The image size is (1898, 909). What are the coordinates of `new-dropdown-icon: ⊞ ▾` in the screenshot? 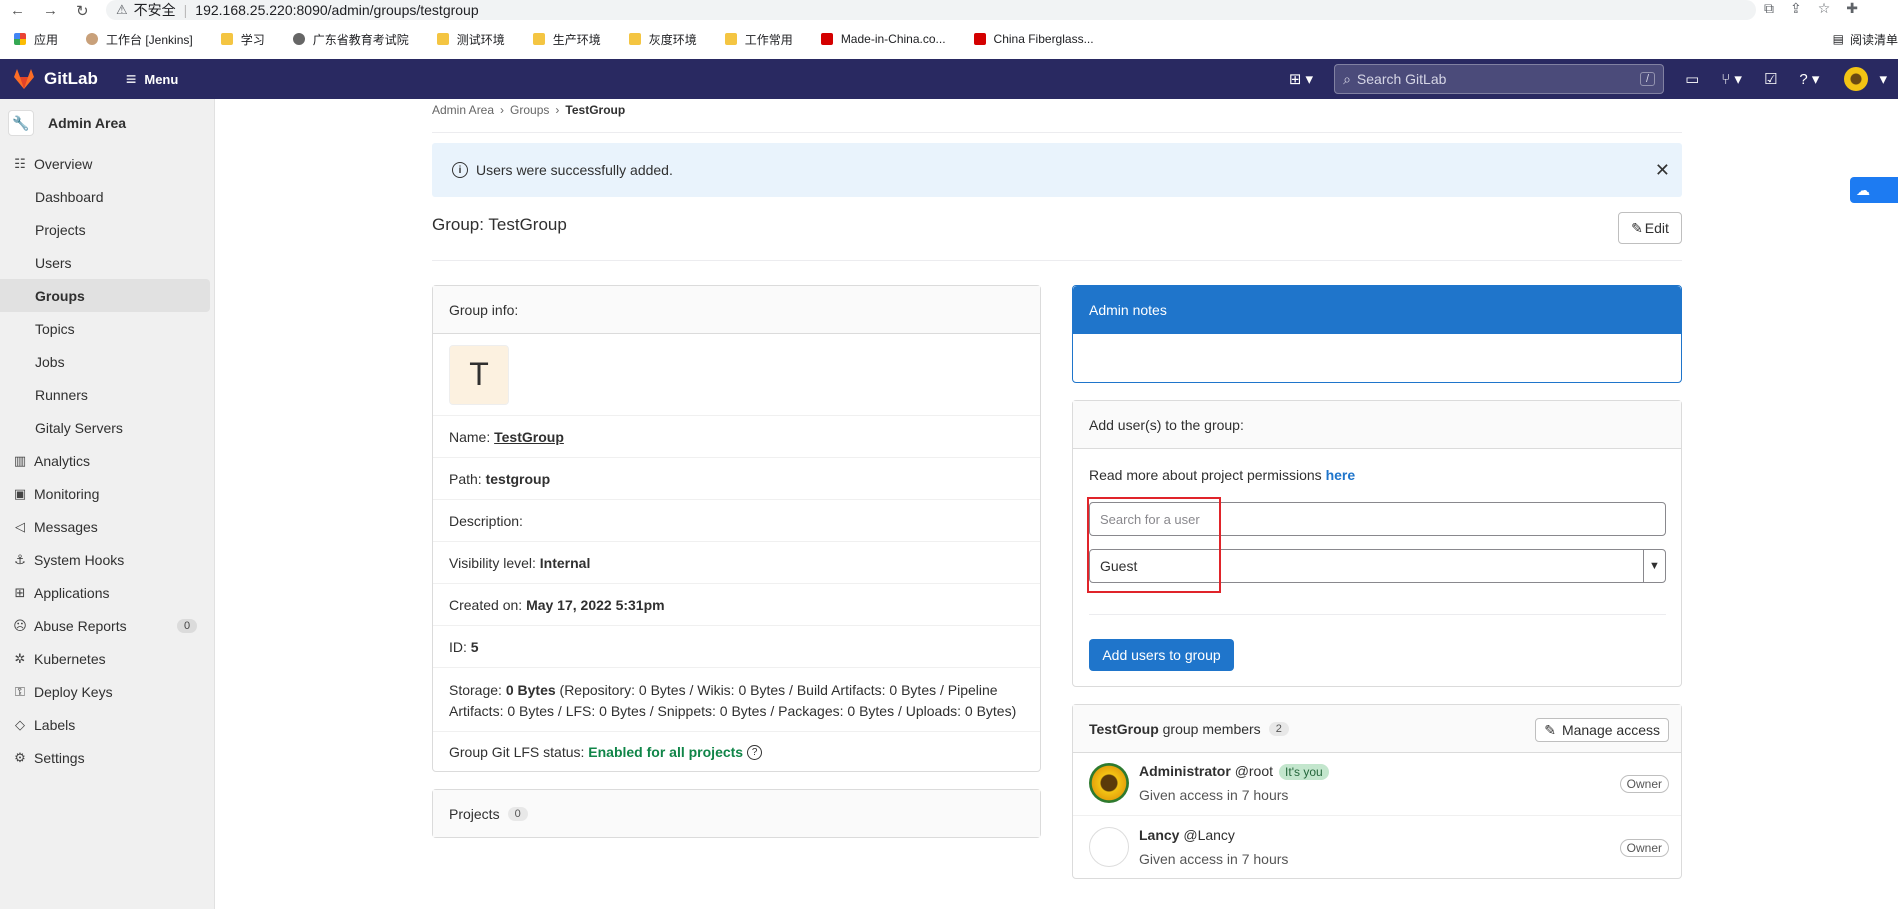 It's located at (1301, 79).